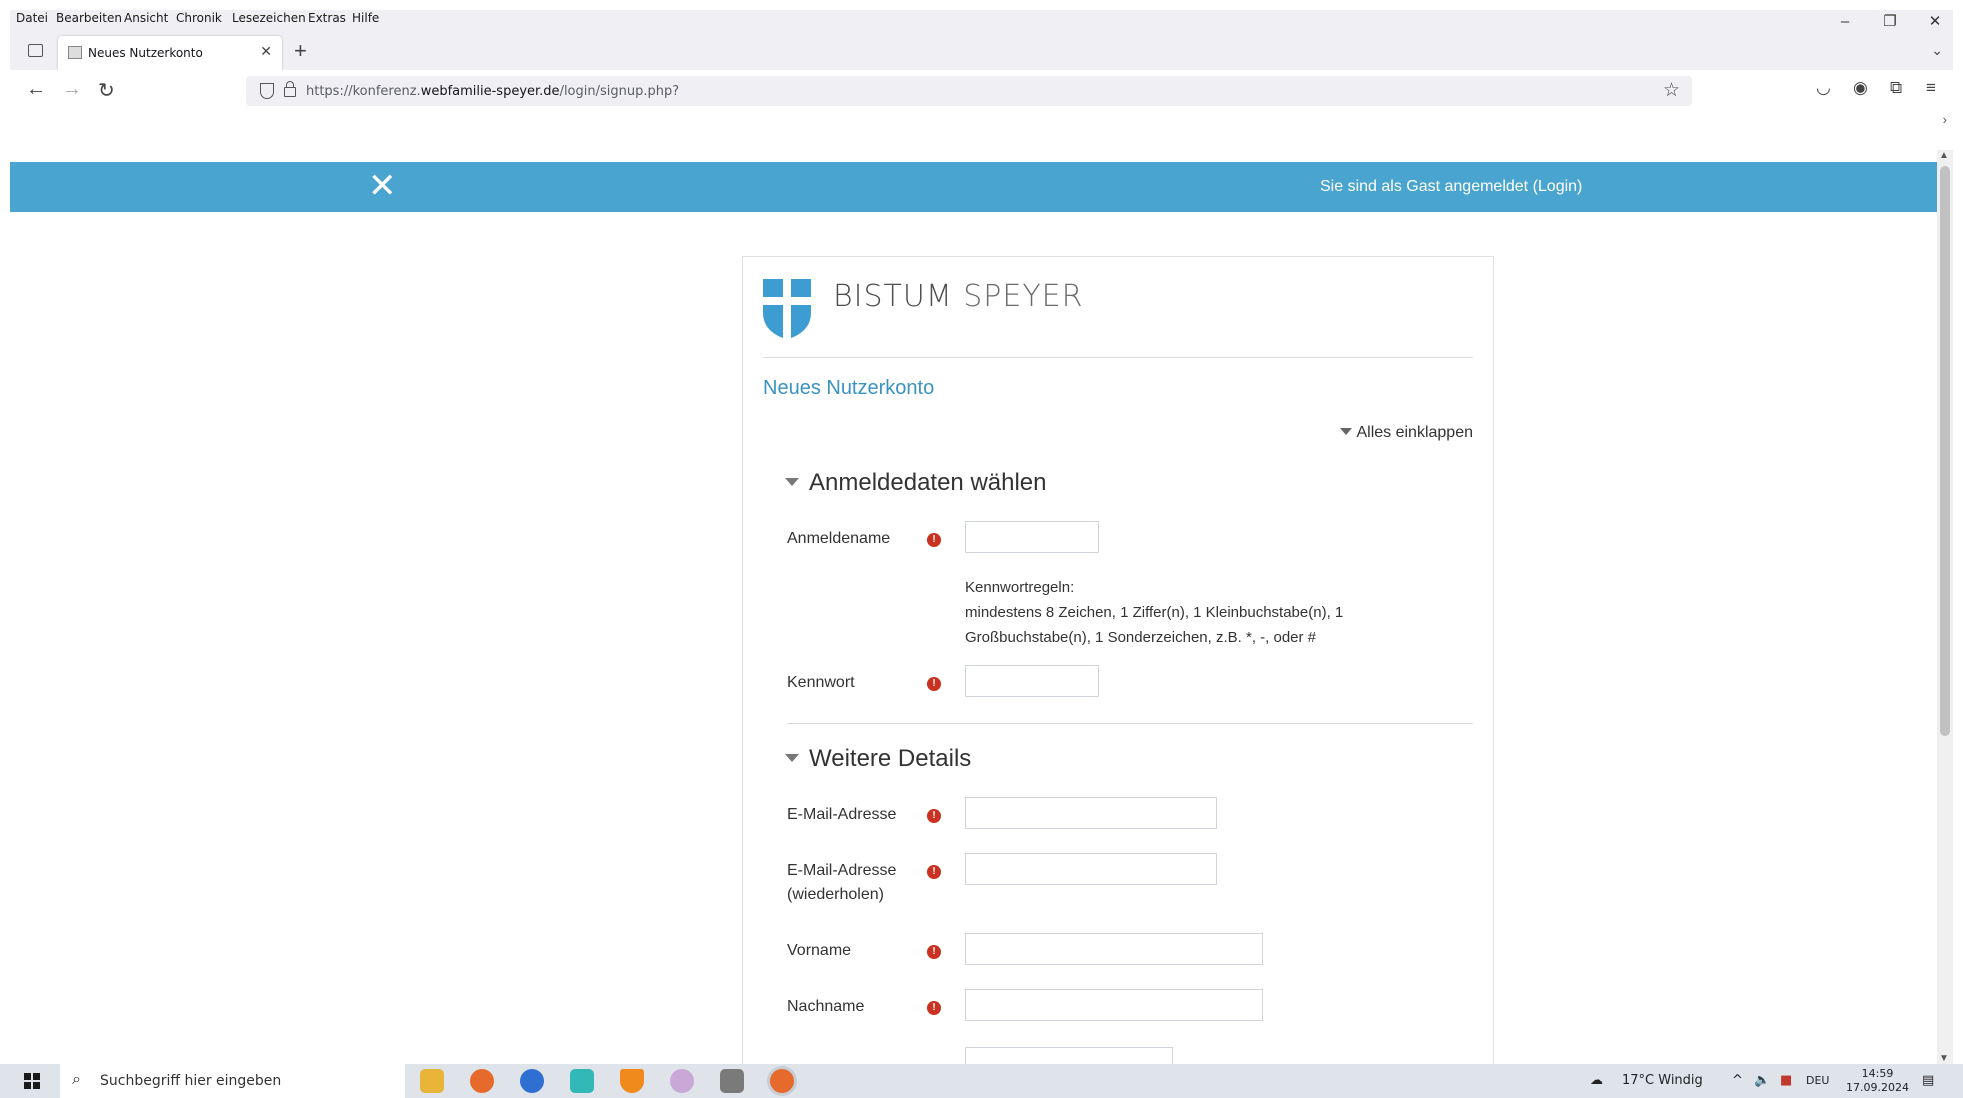  What do you see at coordinates (819, 950) in the screenshot?
I see `firstname-label: Vorname` at bounding box center [819, 950].